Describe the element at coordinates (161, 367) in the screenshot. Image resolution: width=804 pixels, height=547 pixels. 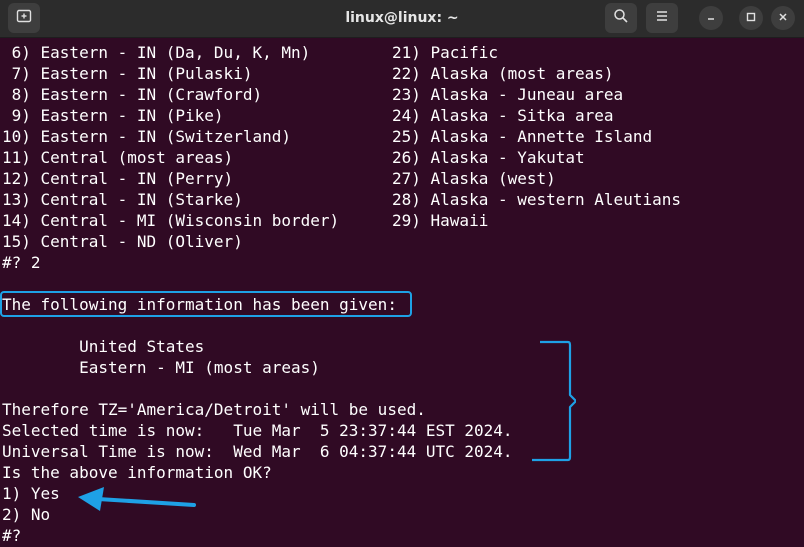
I see `zone-line: Eastern - MI (most areas)` at that location.